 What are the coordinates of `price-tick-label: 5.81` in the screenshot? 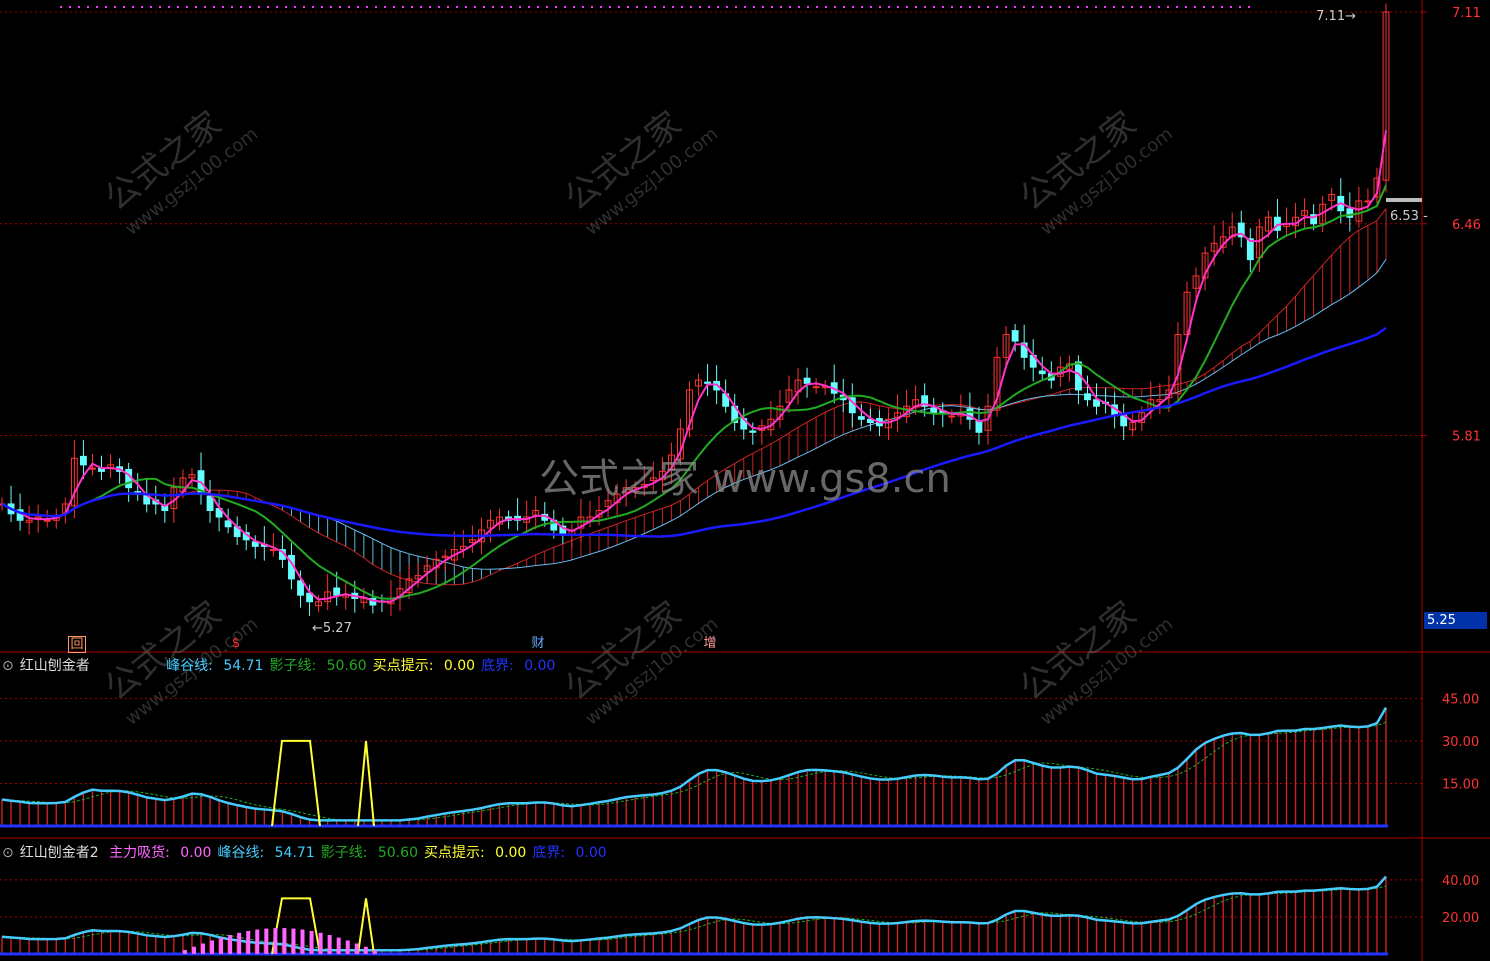 It's located at (1466, 437).